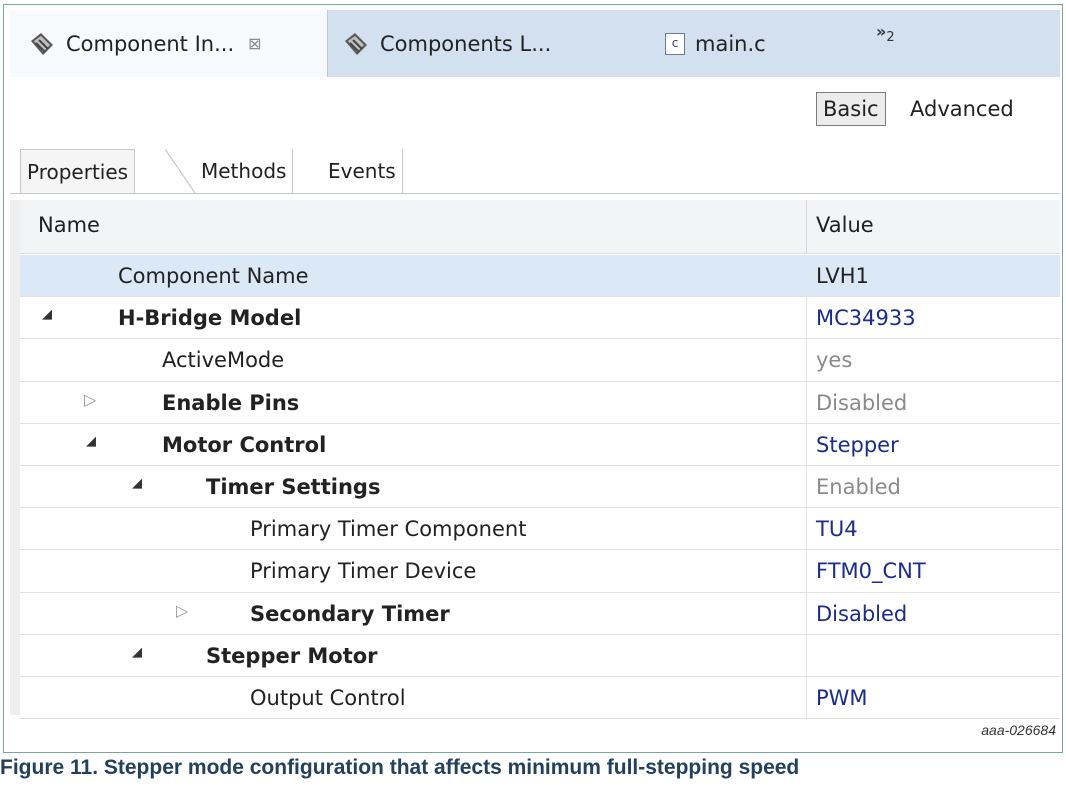 This screenshot has width=1066, height=792. Describe the element at coordinates (78, 171) in the screenshot. I see `tab-properties: Properties` at that location.